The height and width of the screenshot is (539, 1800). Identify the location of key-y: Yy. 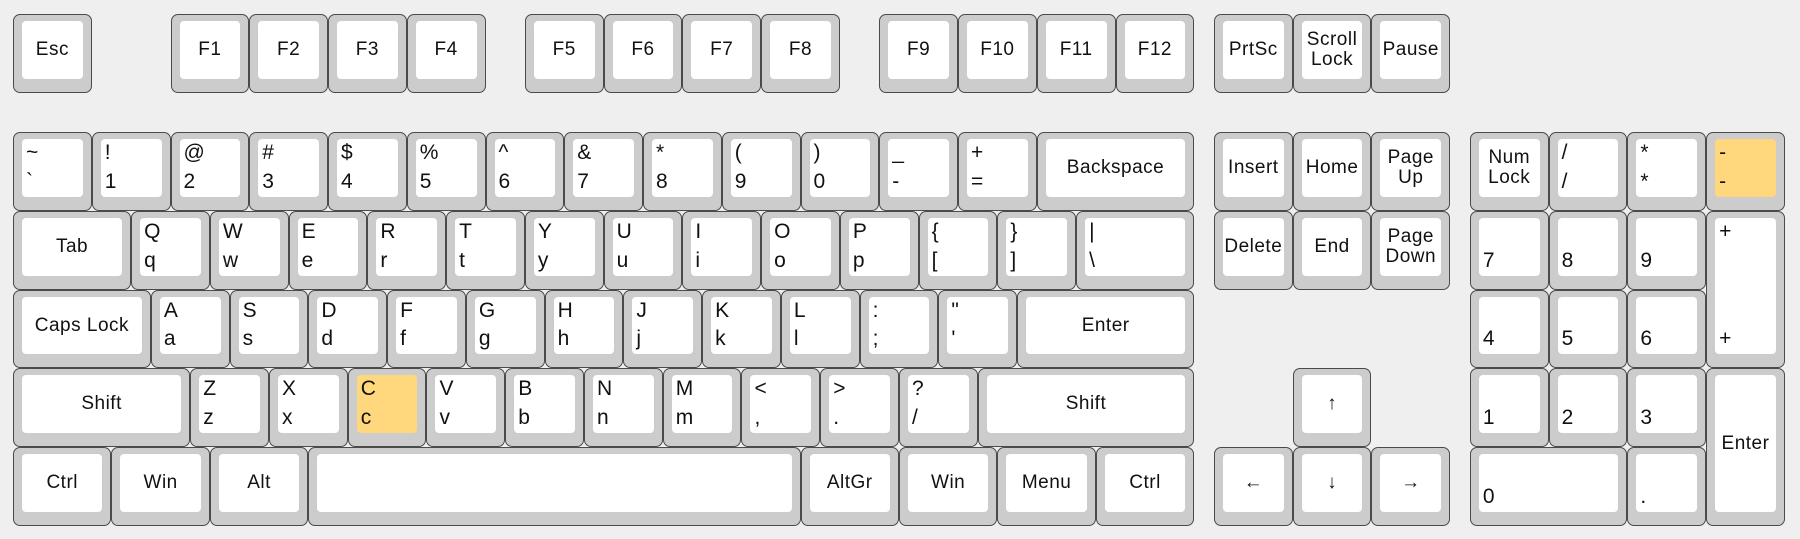
(564, 250).